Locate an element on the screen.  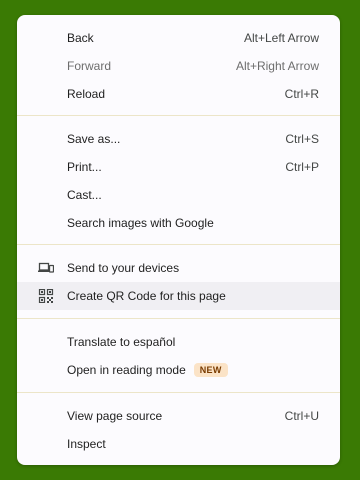
menu-item-inspect: Inspect is located at coordinates (178, 444).